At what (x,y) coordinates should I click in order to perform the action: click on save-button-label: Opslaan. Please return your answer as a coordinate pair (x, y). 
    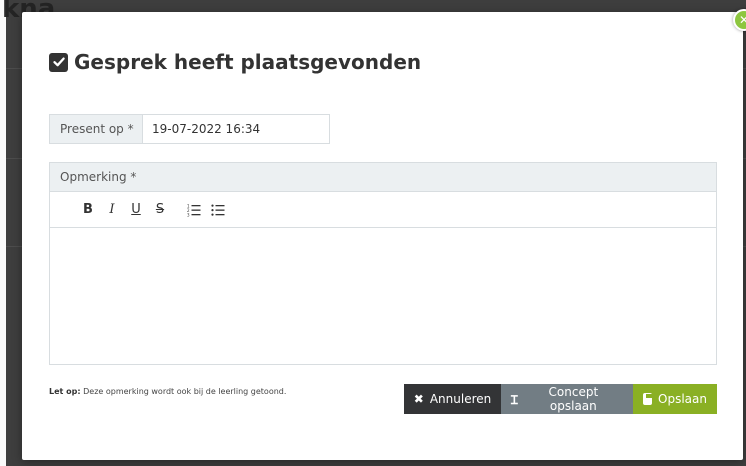
    Looking at the image, I should click on (682, 399).